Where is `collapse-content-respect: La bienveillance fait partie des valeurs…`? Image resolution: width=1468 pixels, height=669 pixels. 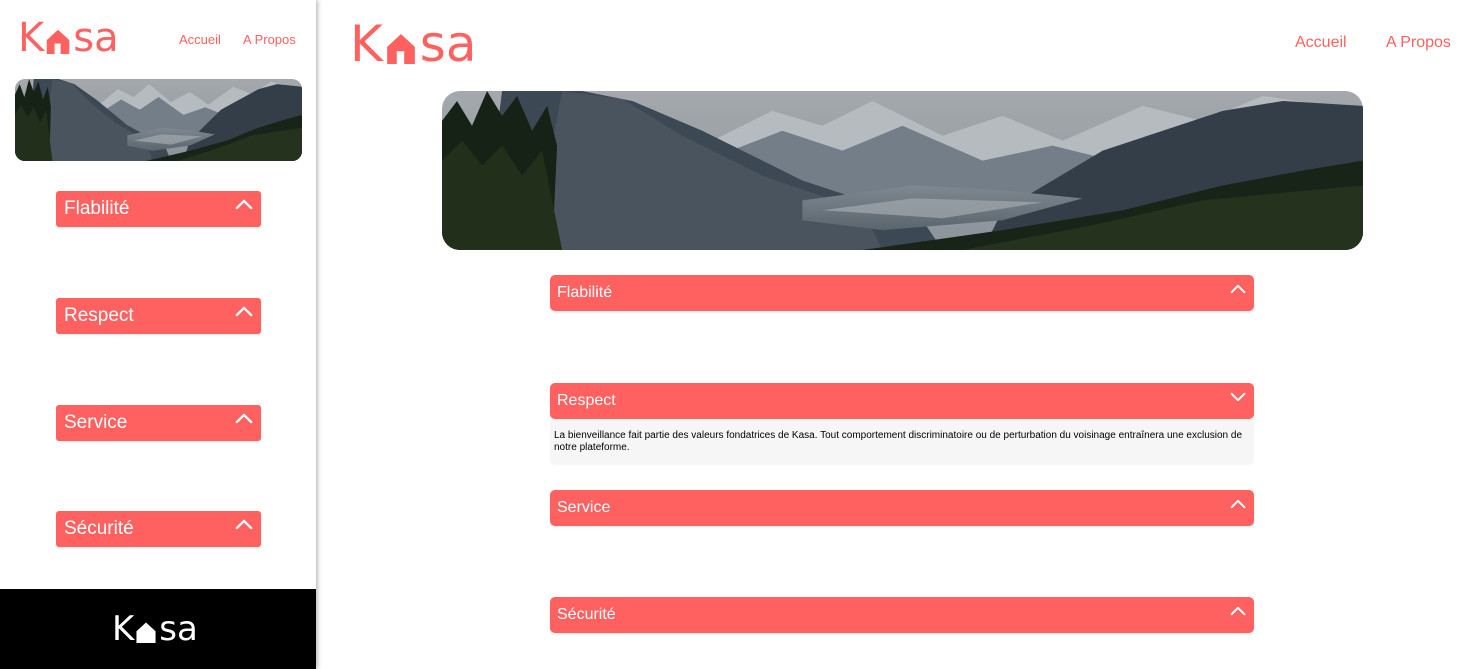 collapse-content-respect: La bienveillance fait partie des valeurs… is located at coordinates (902, 442).